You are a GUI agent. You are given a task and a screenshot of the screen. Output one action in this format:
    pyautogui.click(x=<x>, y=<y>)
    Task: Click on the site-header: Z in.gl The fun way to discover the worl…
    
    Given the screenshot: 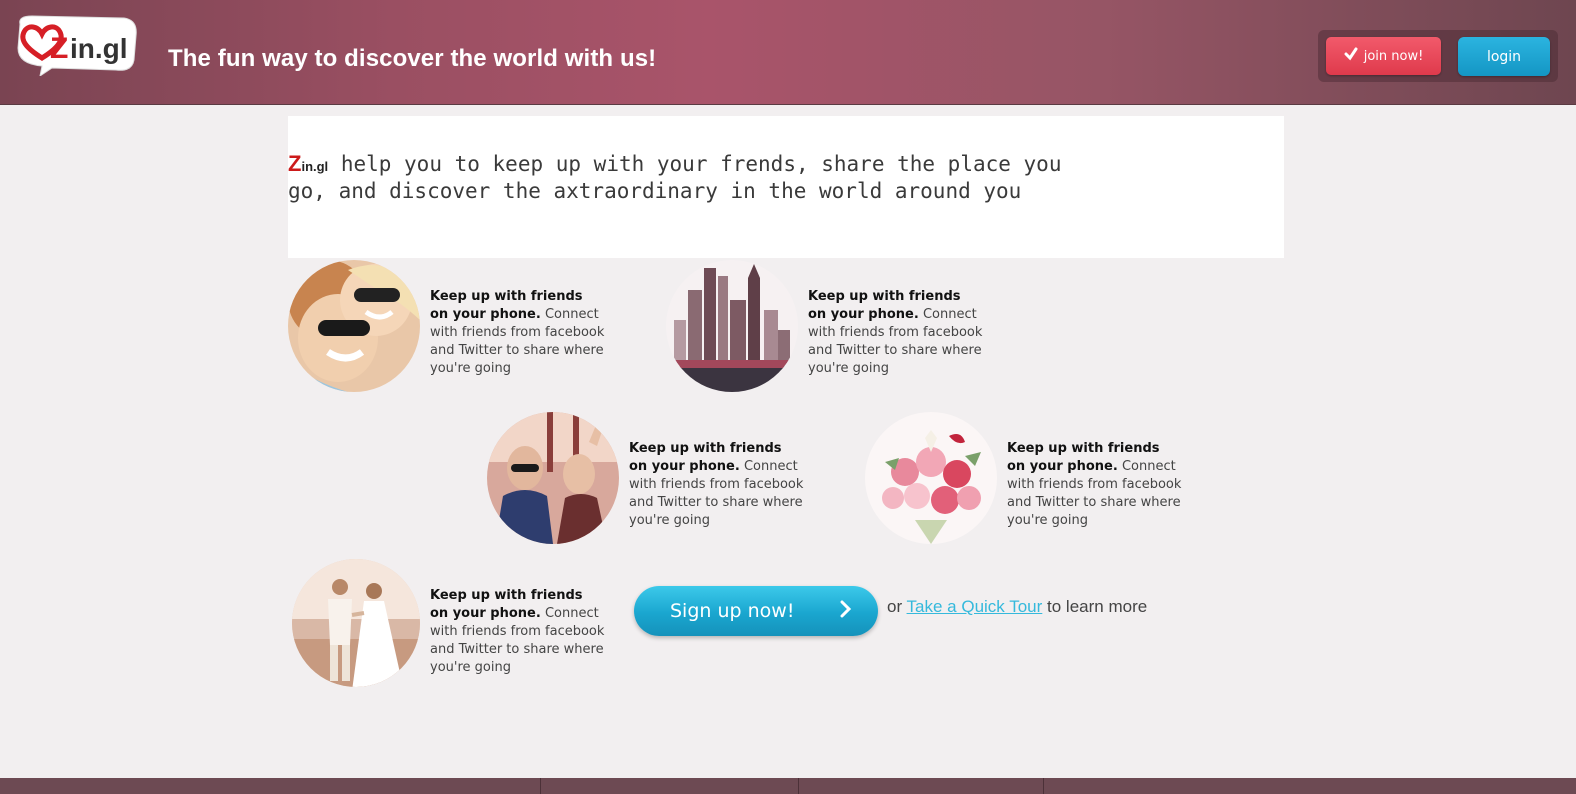 What is the action you would take?
    pyautogui.click(x=788, y=52)
    